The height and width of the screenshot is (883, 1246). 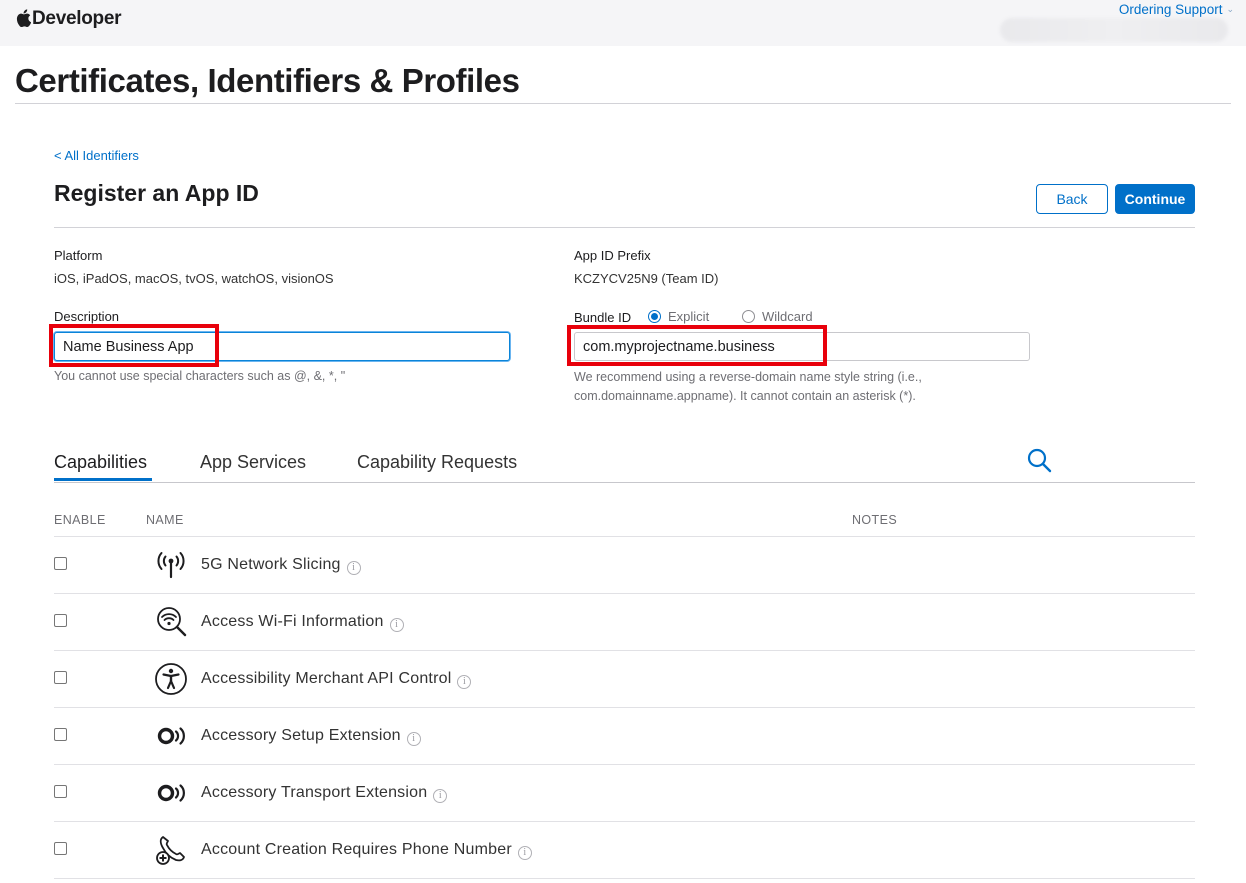 I want to click on bundle-wildcard-radio: Wildcard, so click(x=777, y=316).